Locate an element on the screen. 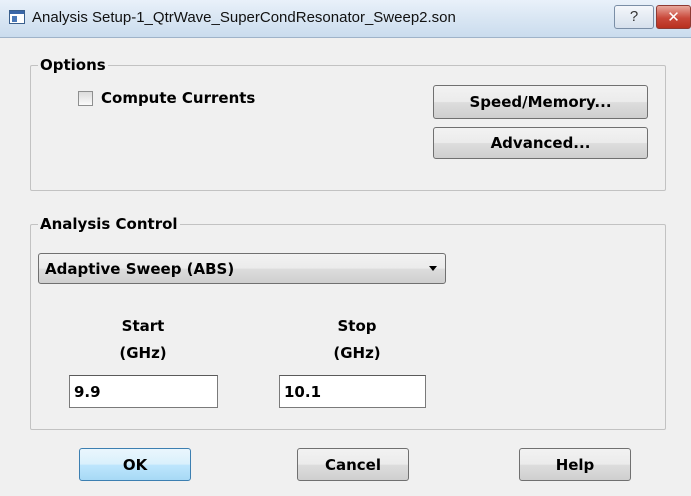 This screenshot has height=496, width=691. sweep-type-dropdown: Adaptive Sweep (ABS) is located at coordinates (242, 268).